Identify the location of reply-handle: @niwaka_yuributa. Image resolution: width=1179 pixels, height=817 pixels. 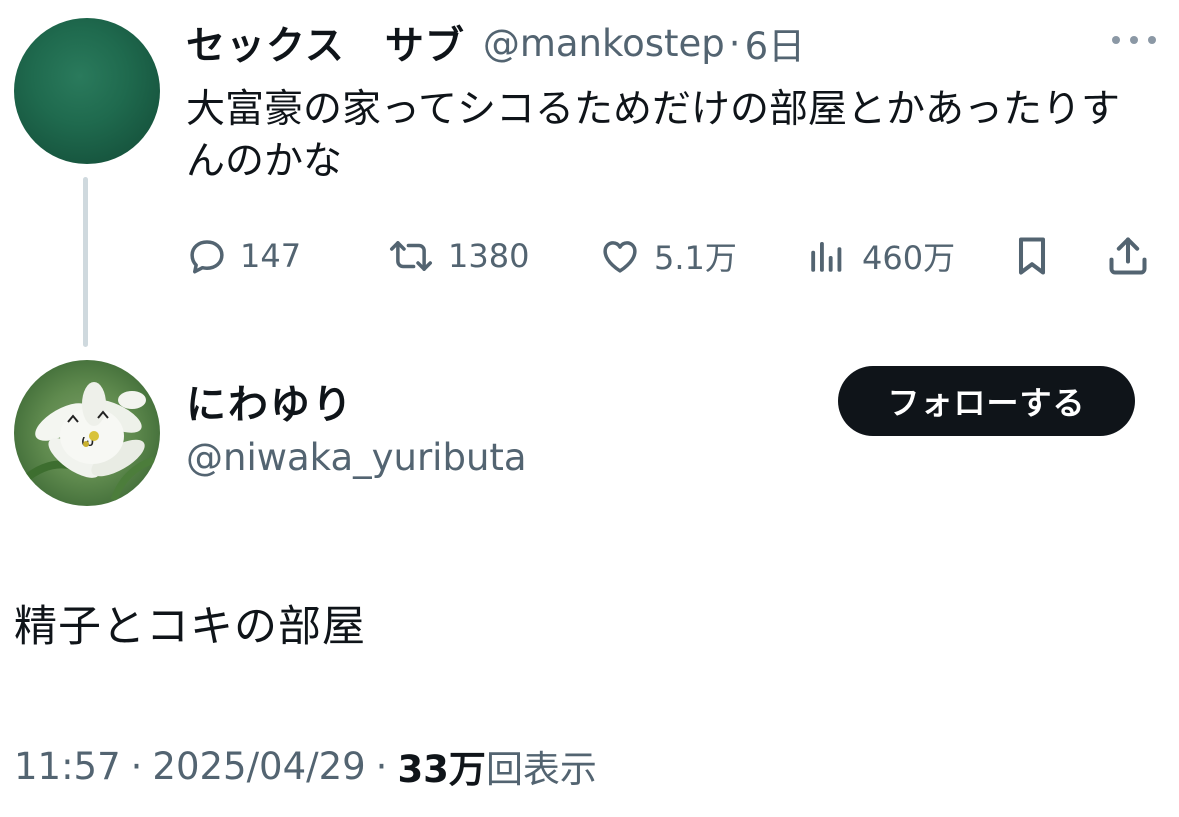
(356, 457).